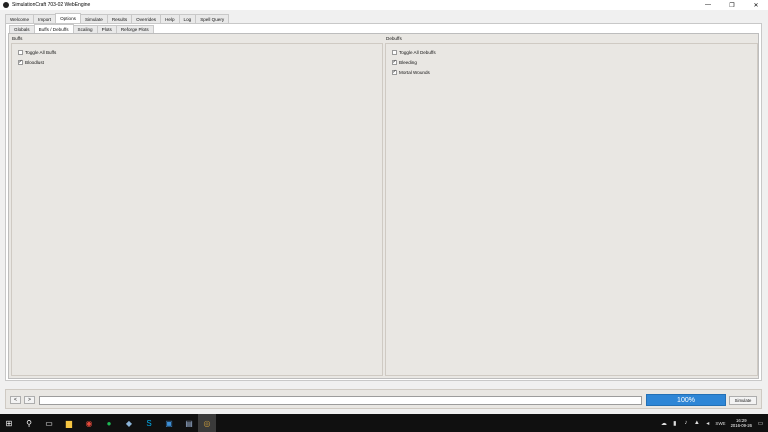  Describe the element at coordinates (20, 18) in the screenshot. I see `tab-welcome: Welcome` at that location.